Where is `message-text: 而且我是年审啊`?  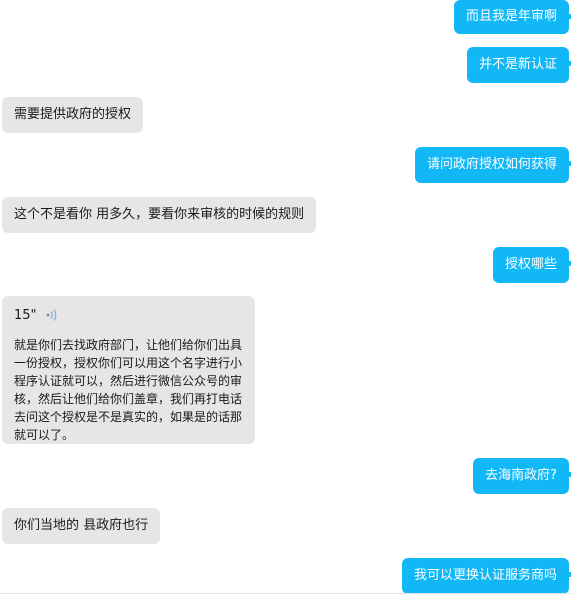
message-text: 而且我是年审啊 is located at coordinates (511, 16).